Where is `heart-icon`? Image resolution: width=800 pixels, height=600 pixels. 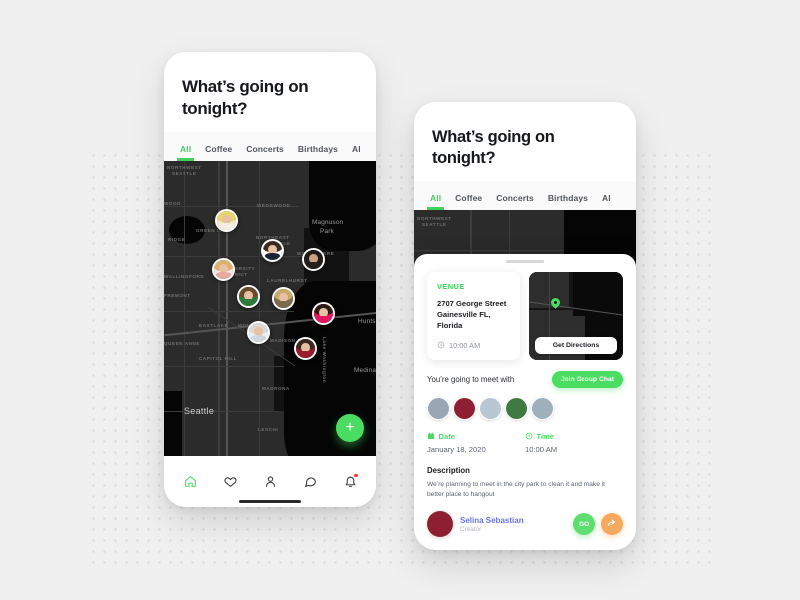 heart-icon is located at coordinates (230, 481).